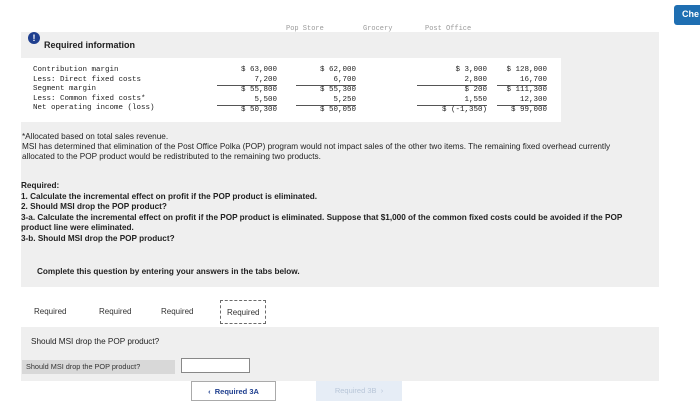  I want to click on required-item: 3-b. Should MSI drop the POP product?, so click(98, 238).